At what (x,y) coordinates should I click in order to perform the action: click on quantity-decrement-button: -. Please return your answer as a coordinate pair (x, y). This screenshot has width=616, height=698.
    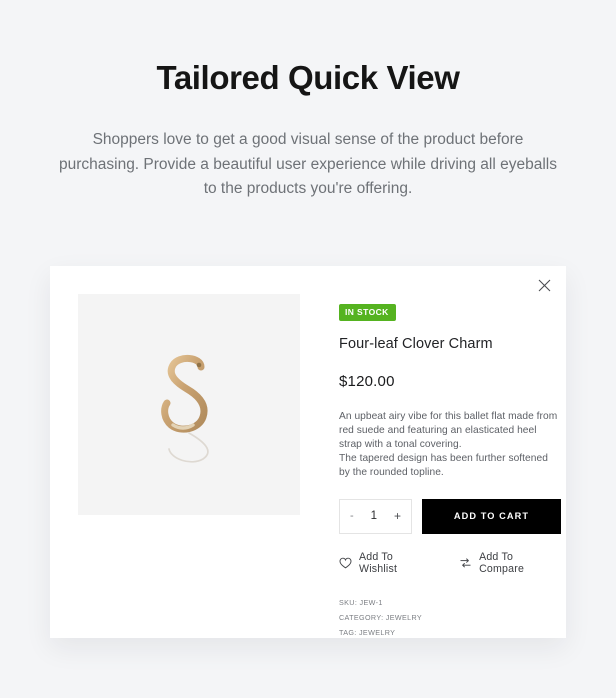
    Looking at the image, I should click on (352, 516).